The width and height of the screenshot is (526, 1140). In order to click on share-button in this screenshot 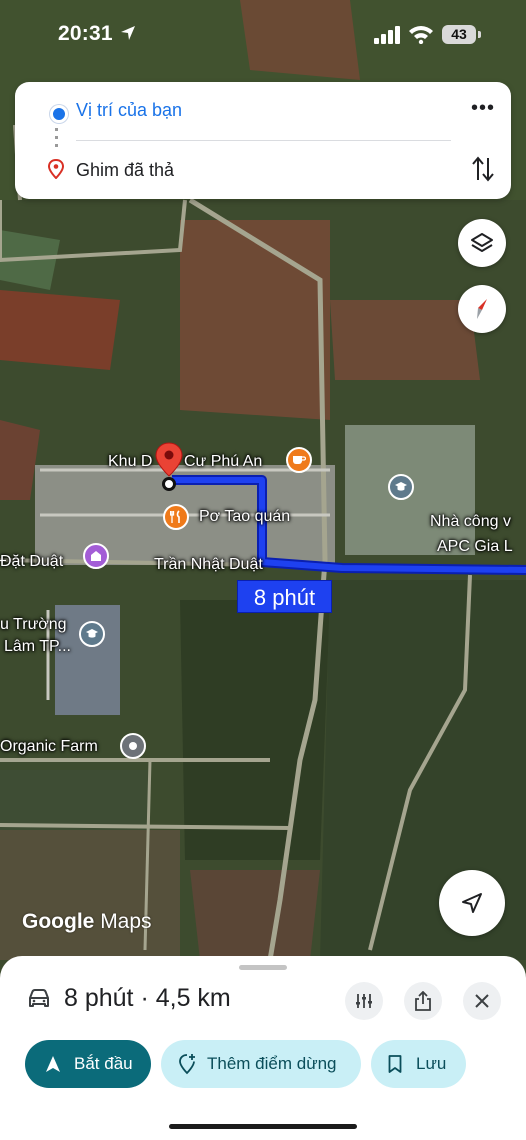, I will do `click(423, 1001)`.